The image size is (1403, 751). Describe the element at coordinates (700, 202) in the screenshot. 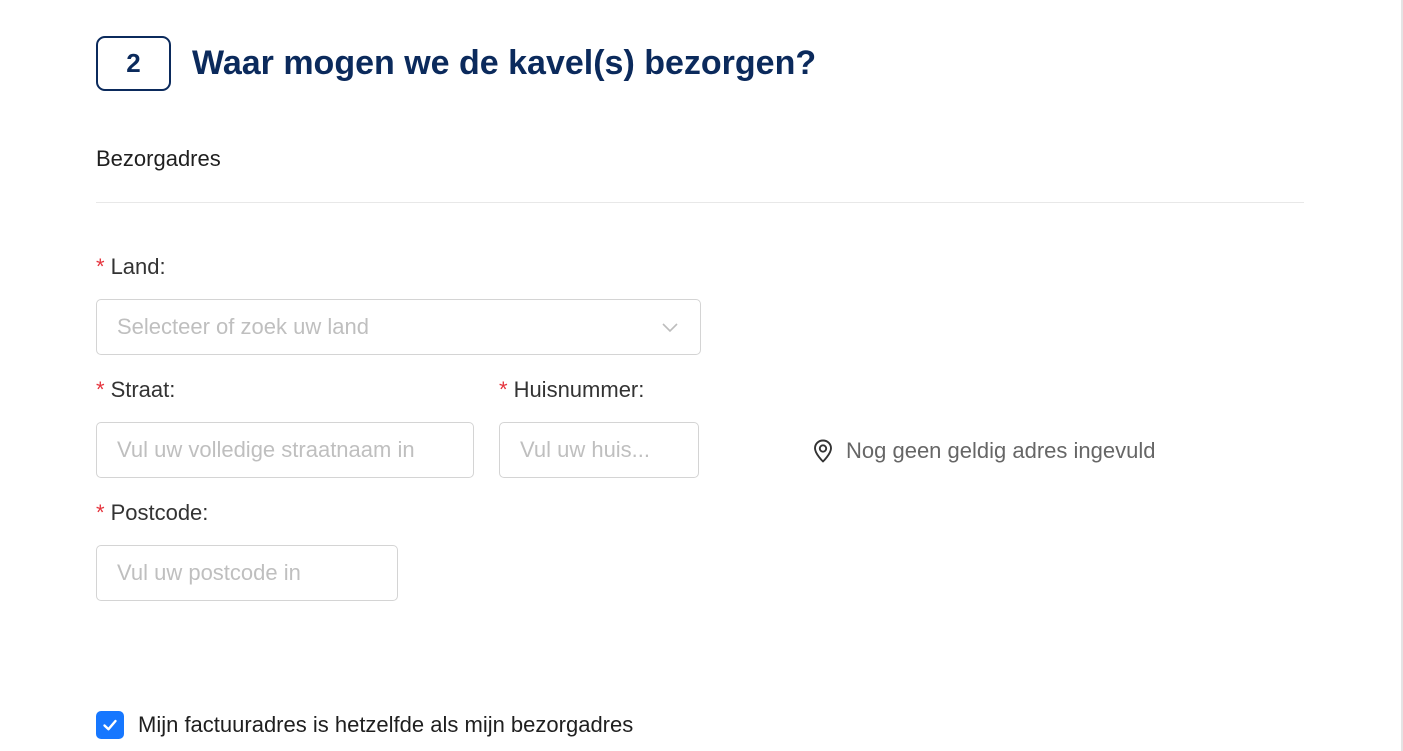

I see `section-divider` at that location.